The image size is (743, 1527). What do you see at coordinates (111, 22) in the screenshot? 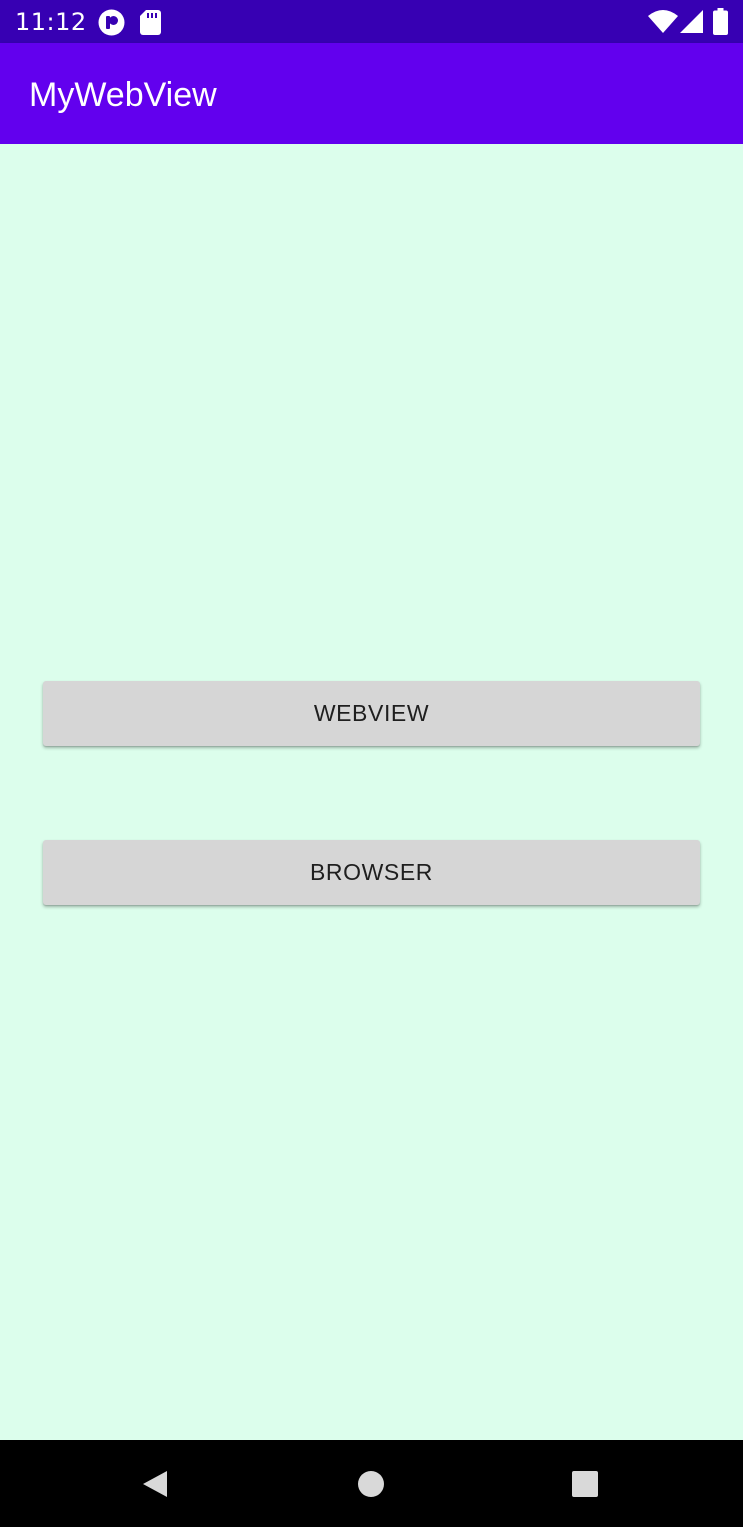
I see `app-notification-icon` at bounding box center [111, 22].